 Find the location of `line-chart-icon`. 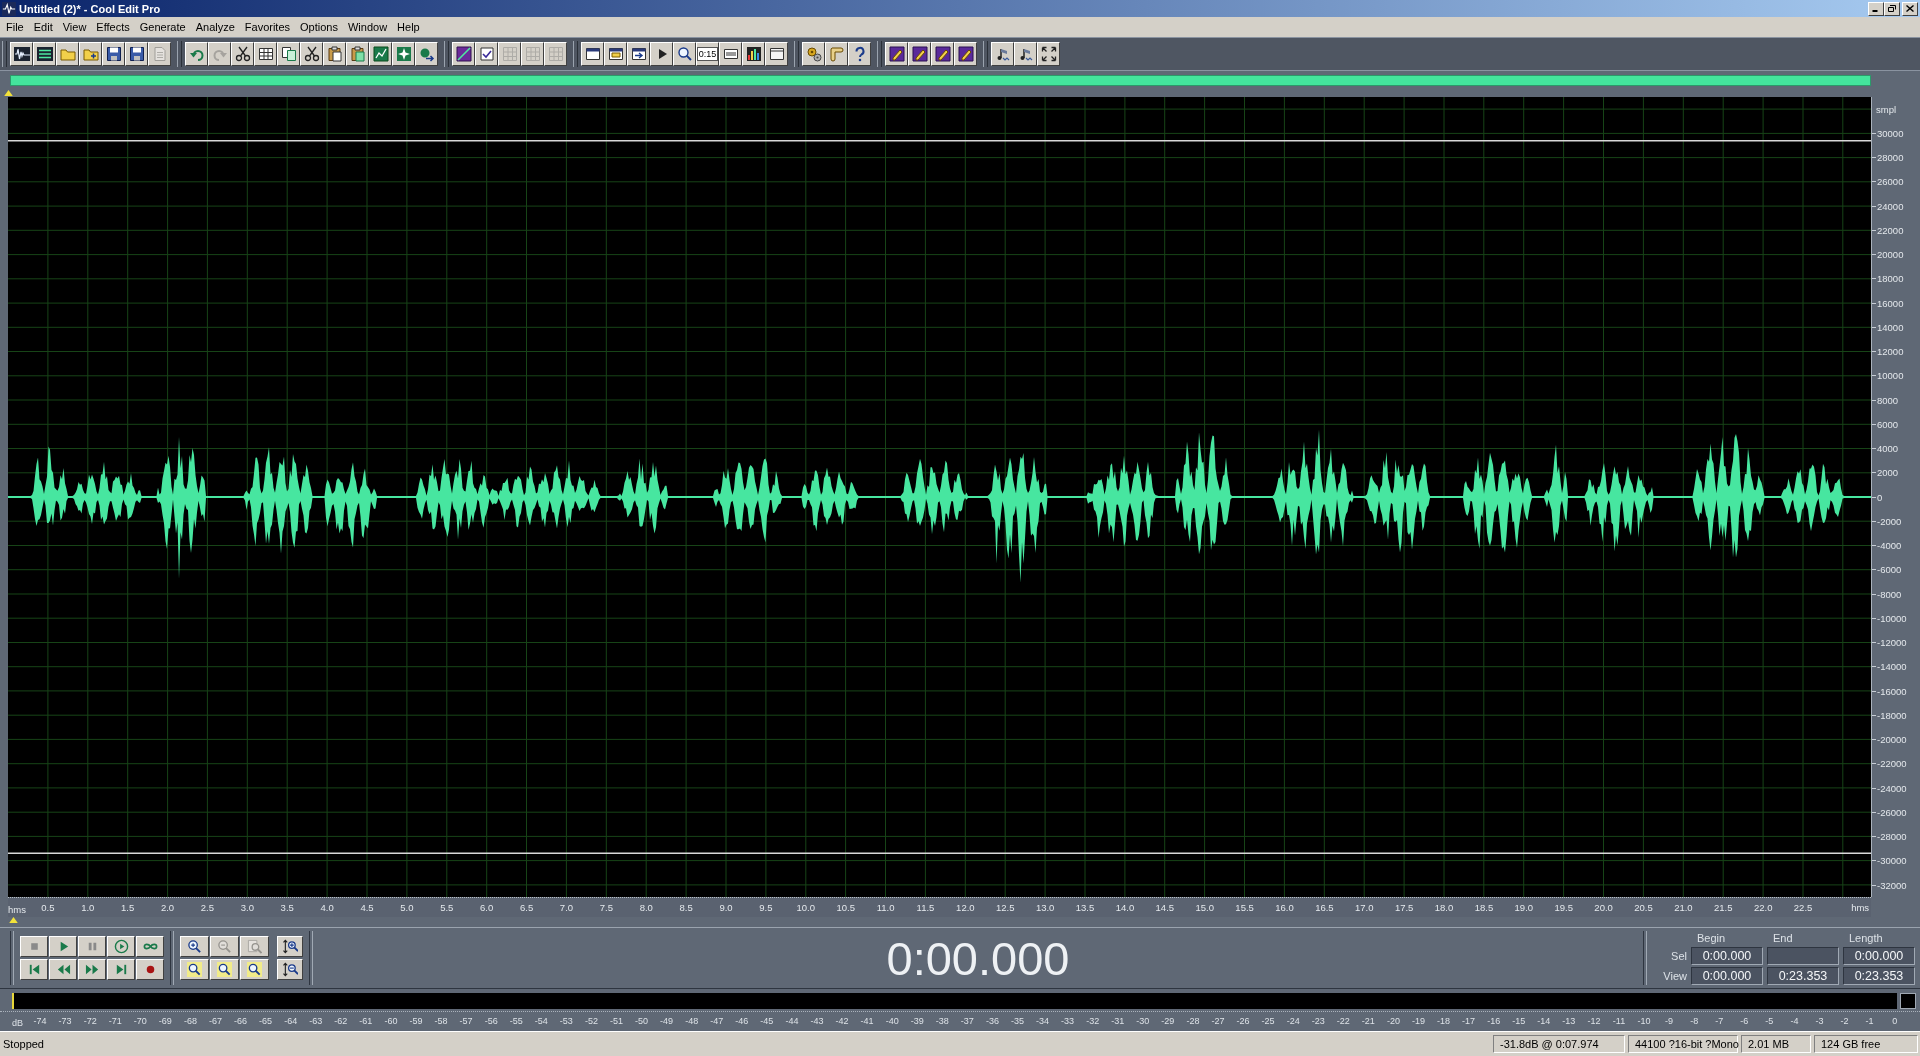

line-chart-icon is located at coordinates (380, 54).